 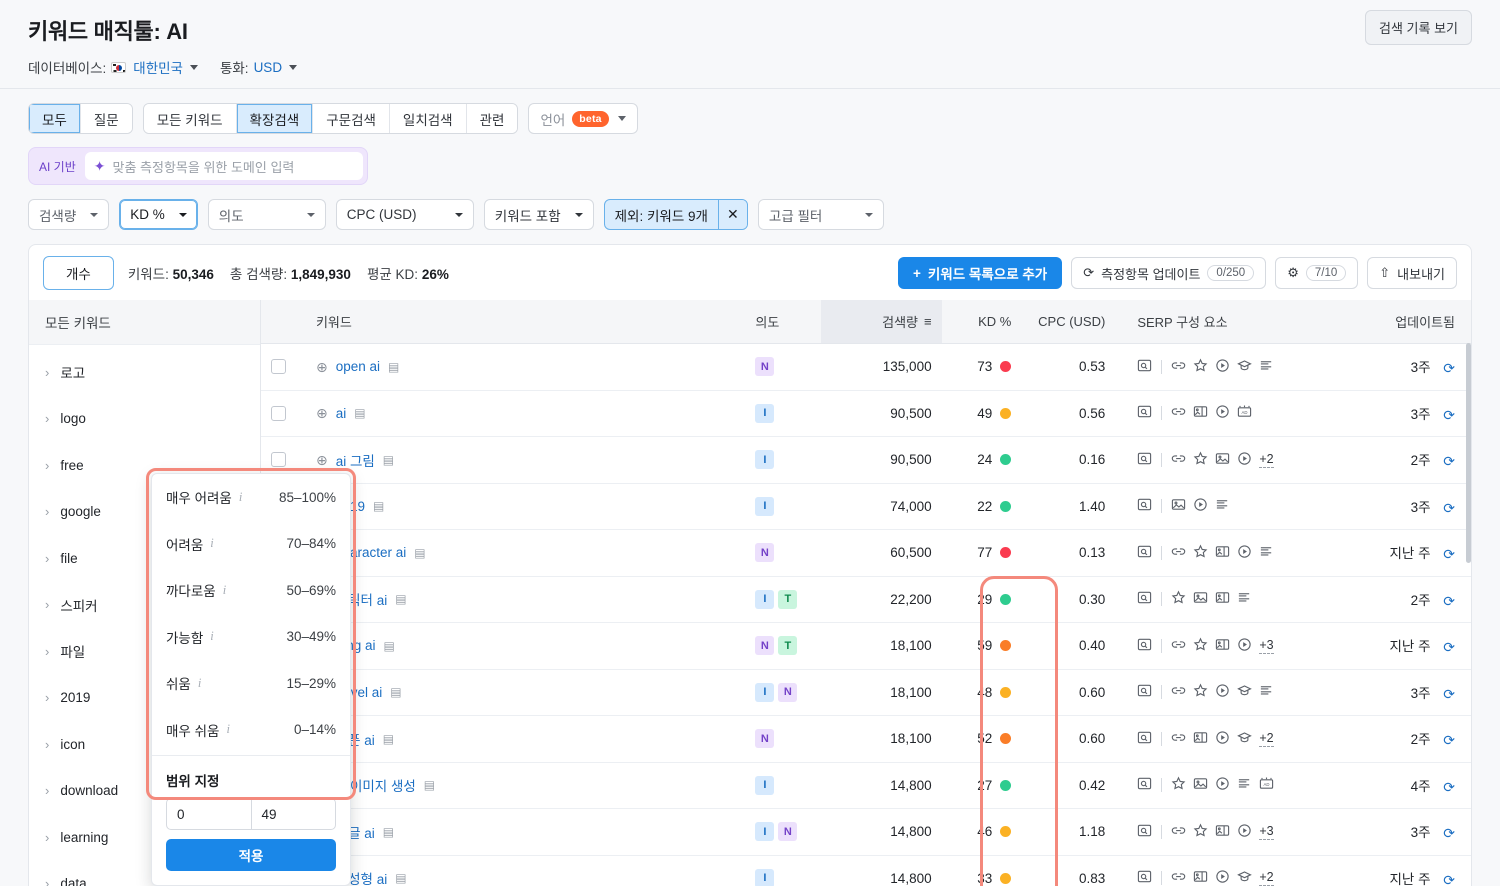 What do you see at coordinates (278, 460) in the screenshot?
I see `row-checkbox` at bounding box center [278, 460].